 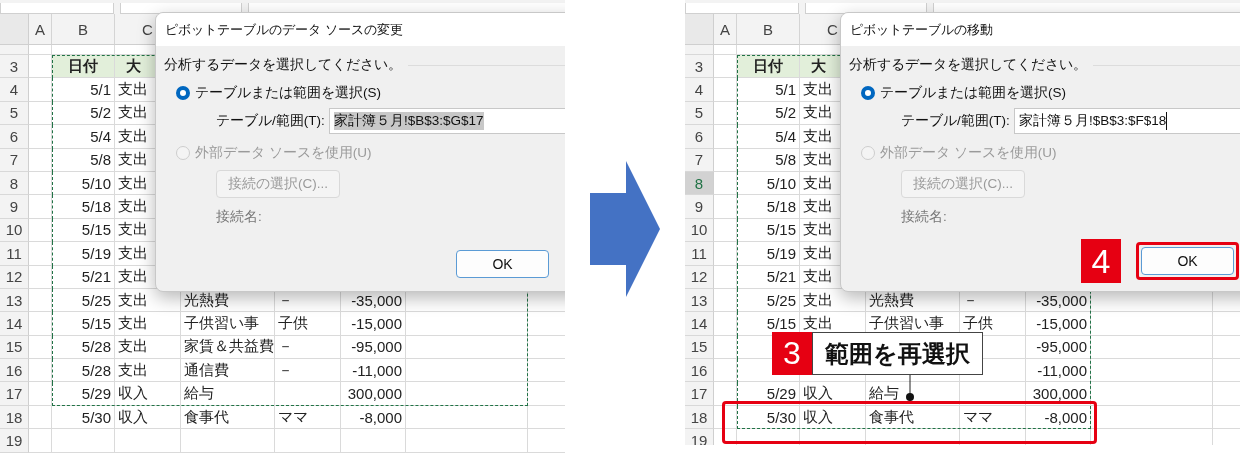 I want to click on range-field: 家計簿５月!$B$3:$G$17, so click(x=447, y=121).